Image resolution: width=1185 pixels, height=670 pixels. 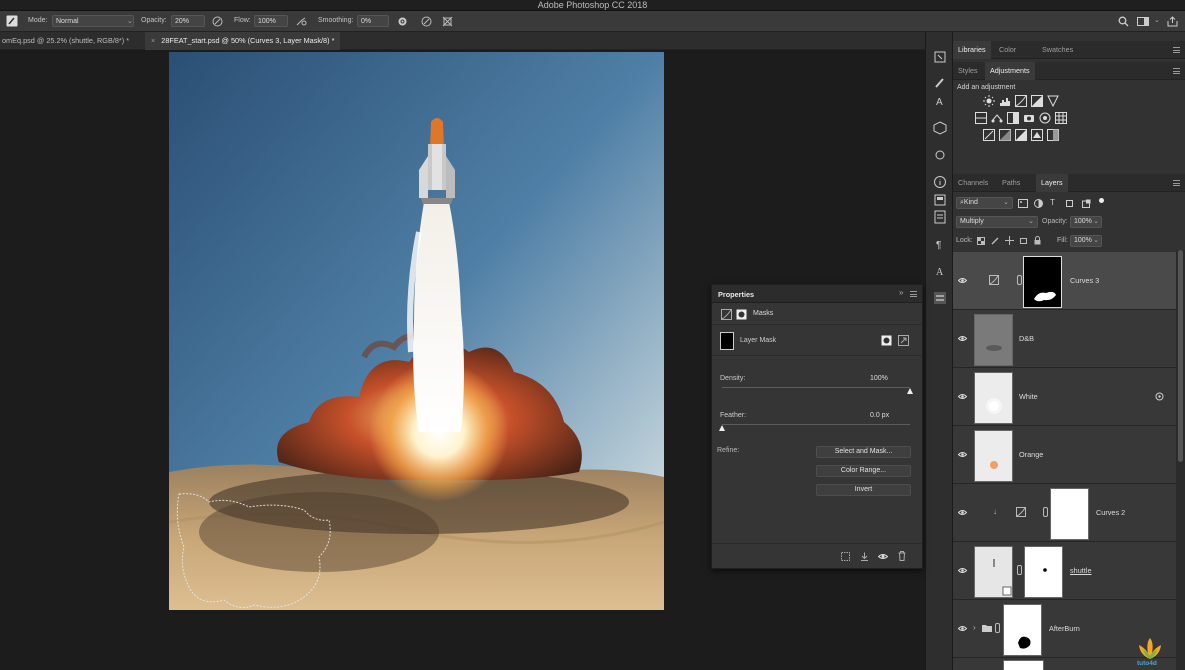 I want to click on brush-settings-icon, so click(x=940, y=83).